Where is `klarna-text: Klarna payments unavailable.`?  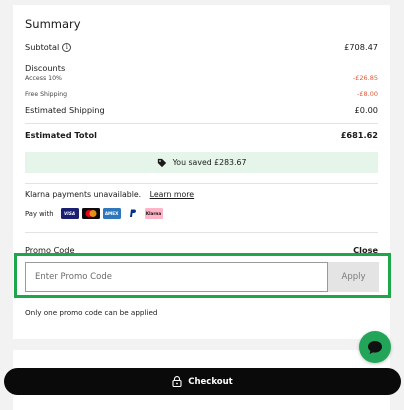
klarna-text: Klarna payments unavailable. is located at coordinates (83, 194).